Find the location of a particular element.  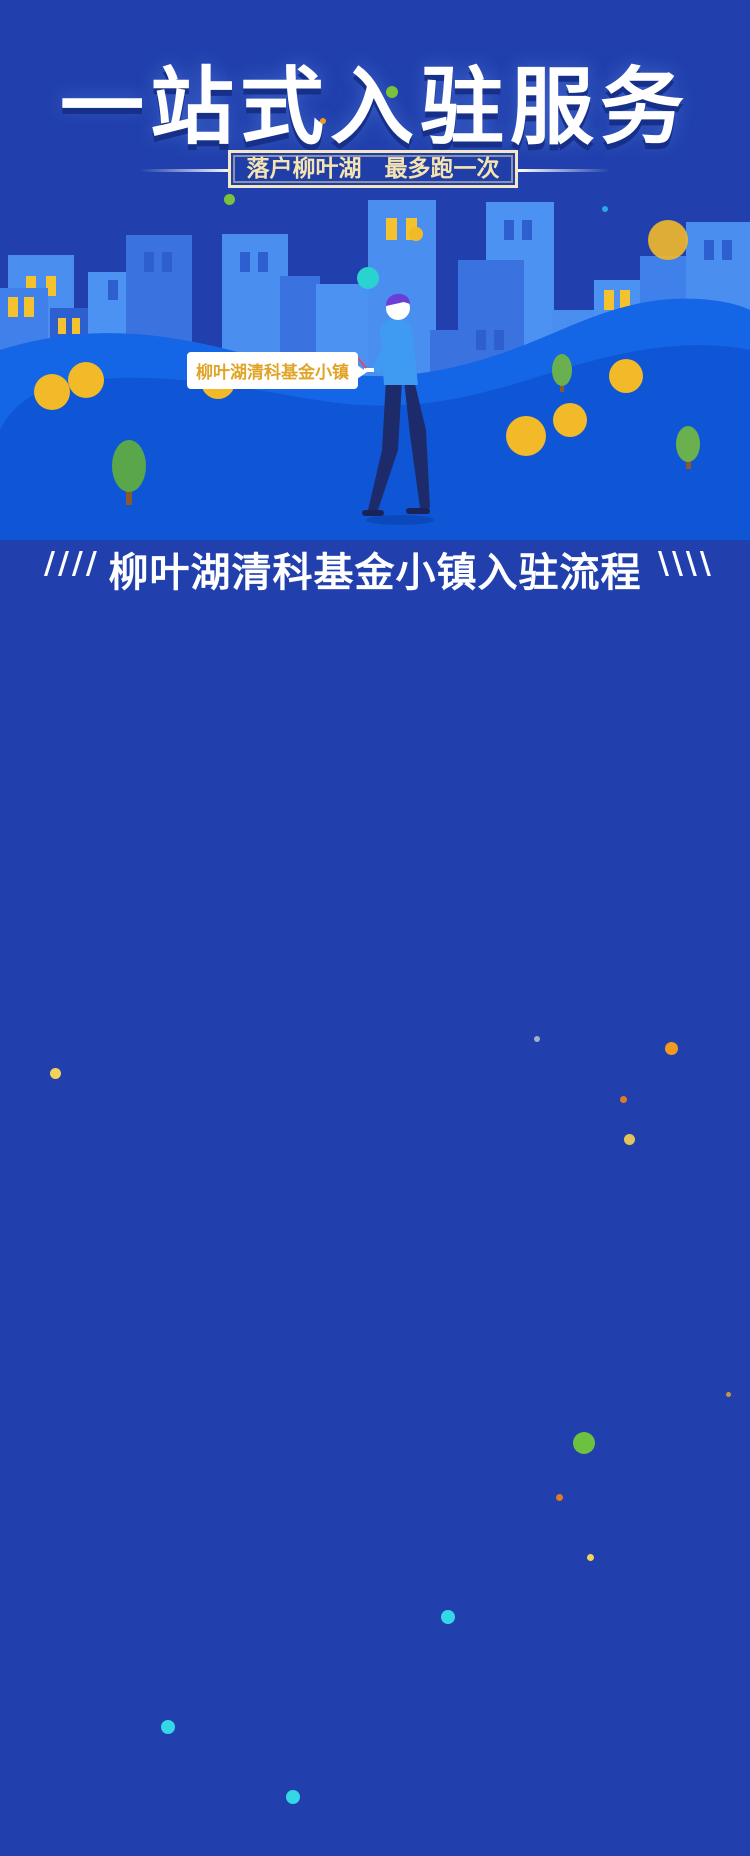

slashes-right: \\\\ is located at coordinates (686, 563).